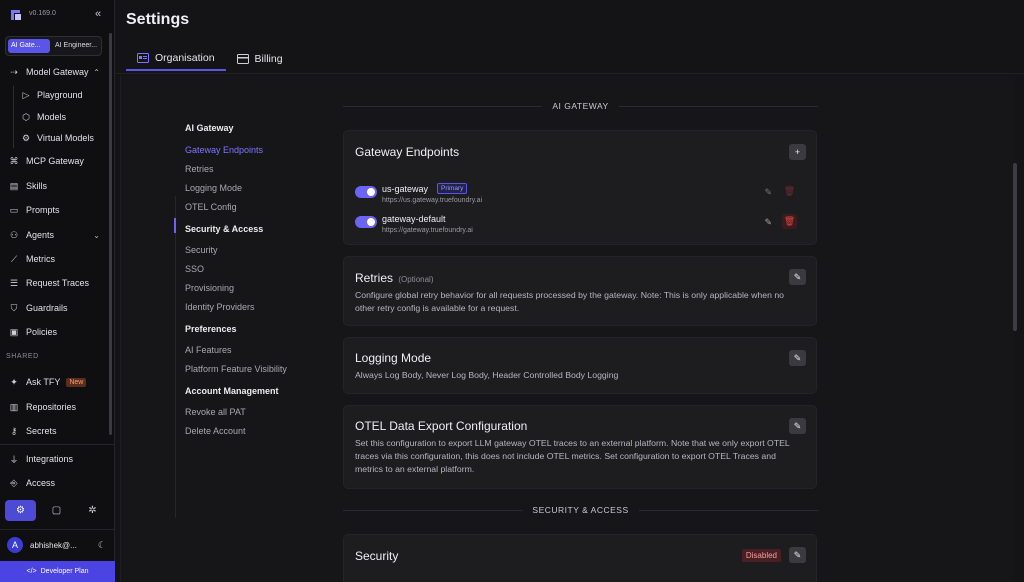 The height and width of the screenshot is (582, 1024). I want to click on content-scrollbar, so click(1015, 247).